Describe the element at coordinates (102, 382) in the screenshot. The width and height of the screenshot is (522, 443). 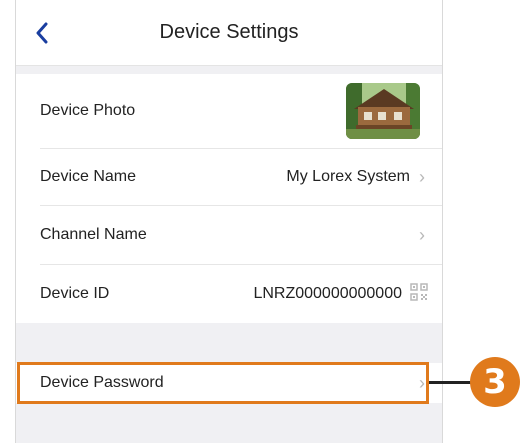
I see `device-password-label: Device Password` at that location.